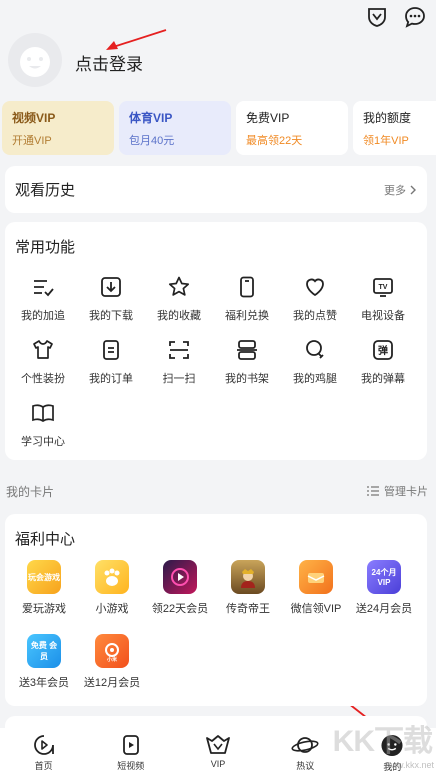  What do you see at coordinates (315, 287) in the screenshot?
I see `heart-icon` at bounding box center [315, 287].